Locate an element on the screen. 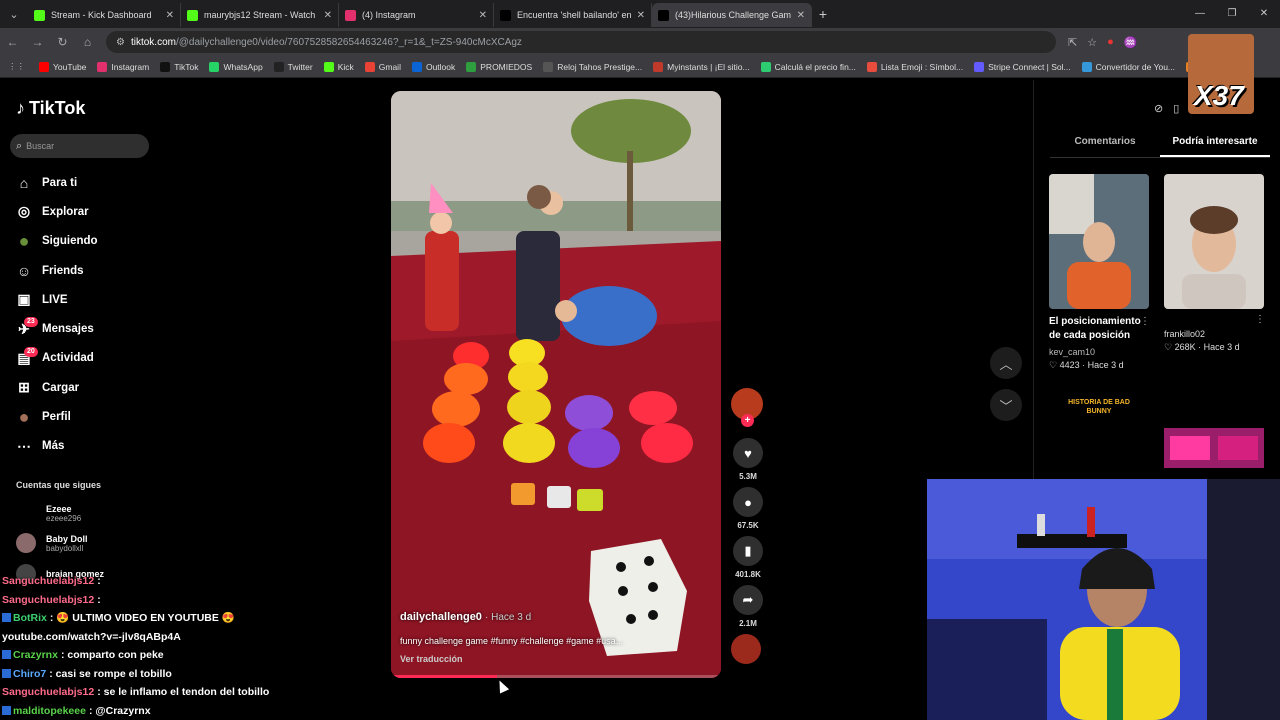  sidebar-item-siguiendo: ● Siguiendo is located at coordinates (56, 241).